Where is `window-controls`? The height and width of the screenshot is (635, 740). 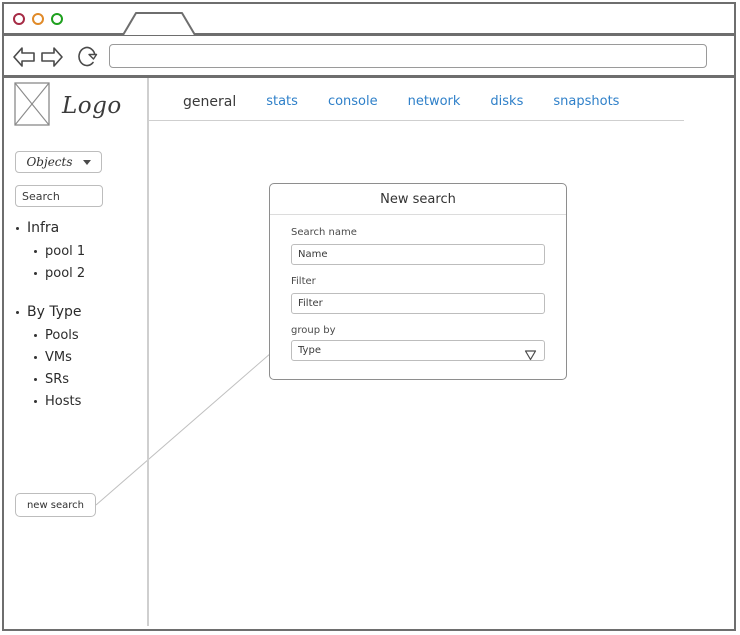 window-controls is located at coordinates (38, 19).